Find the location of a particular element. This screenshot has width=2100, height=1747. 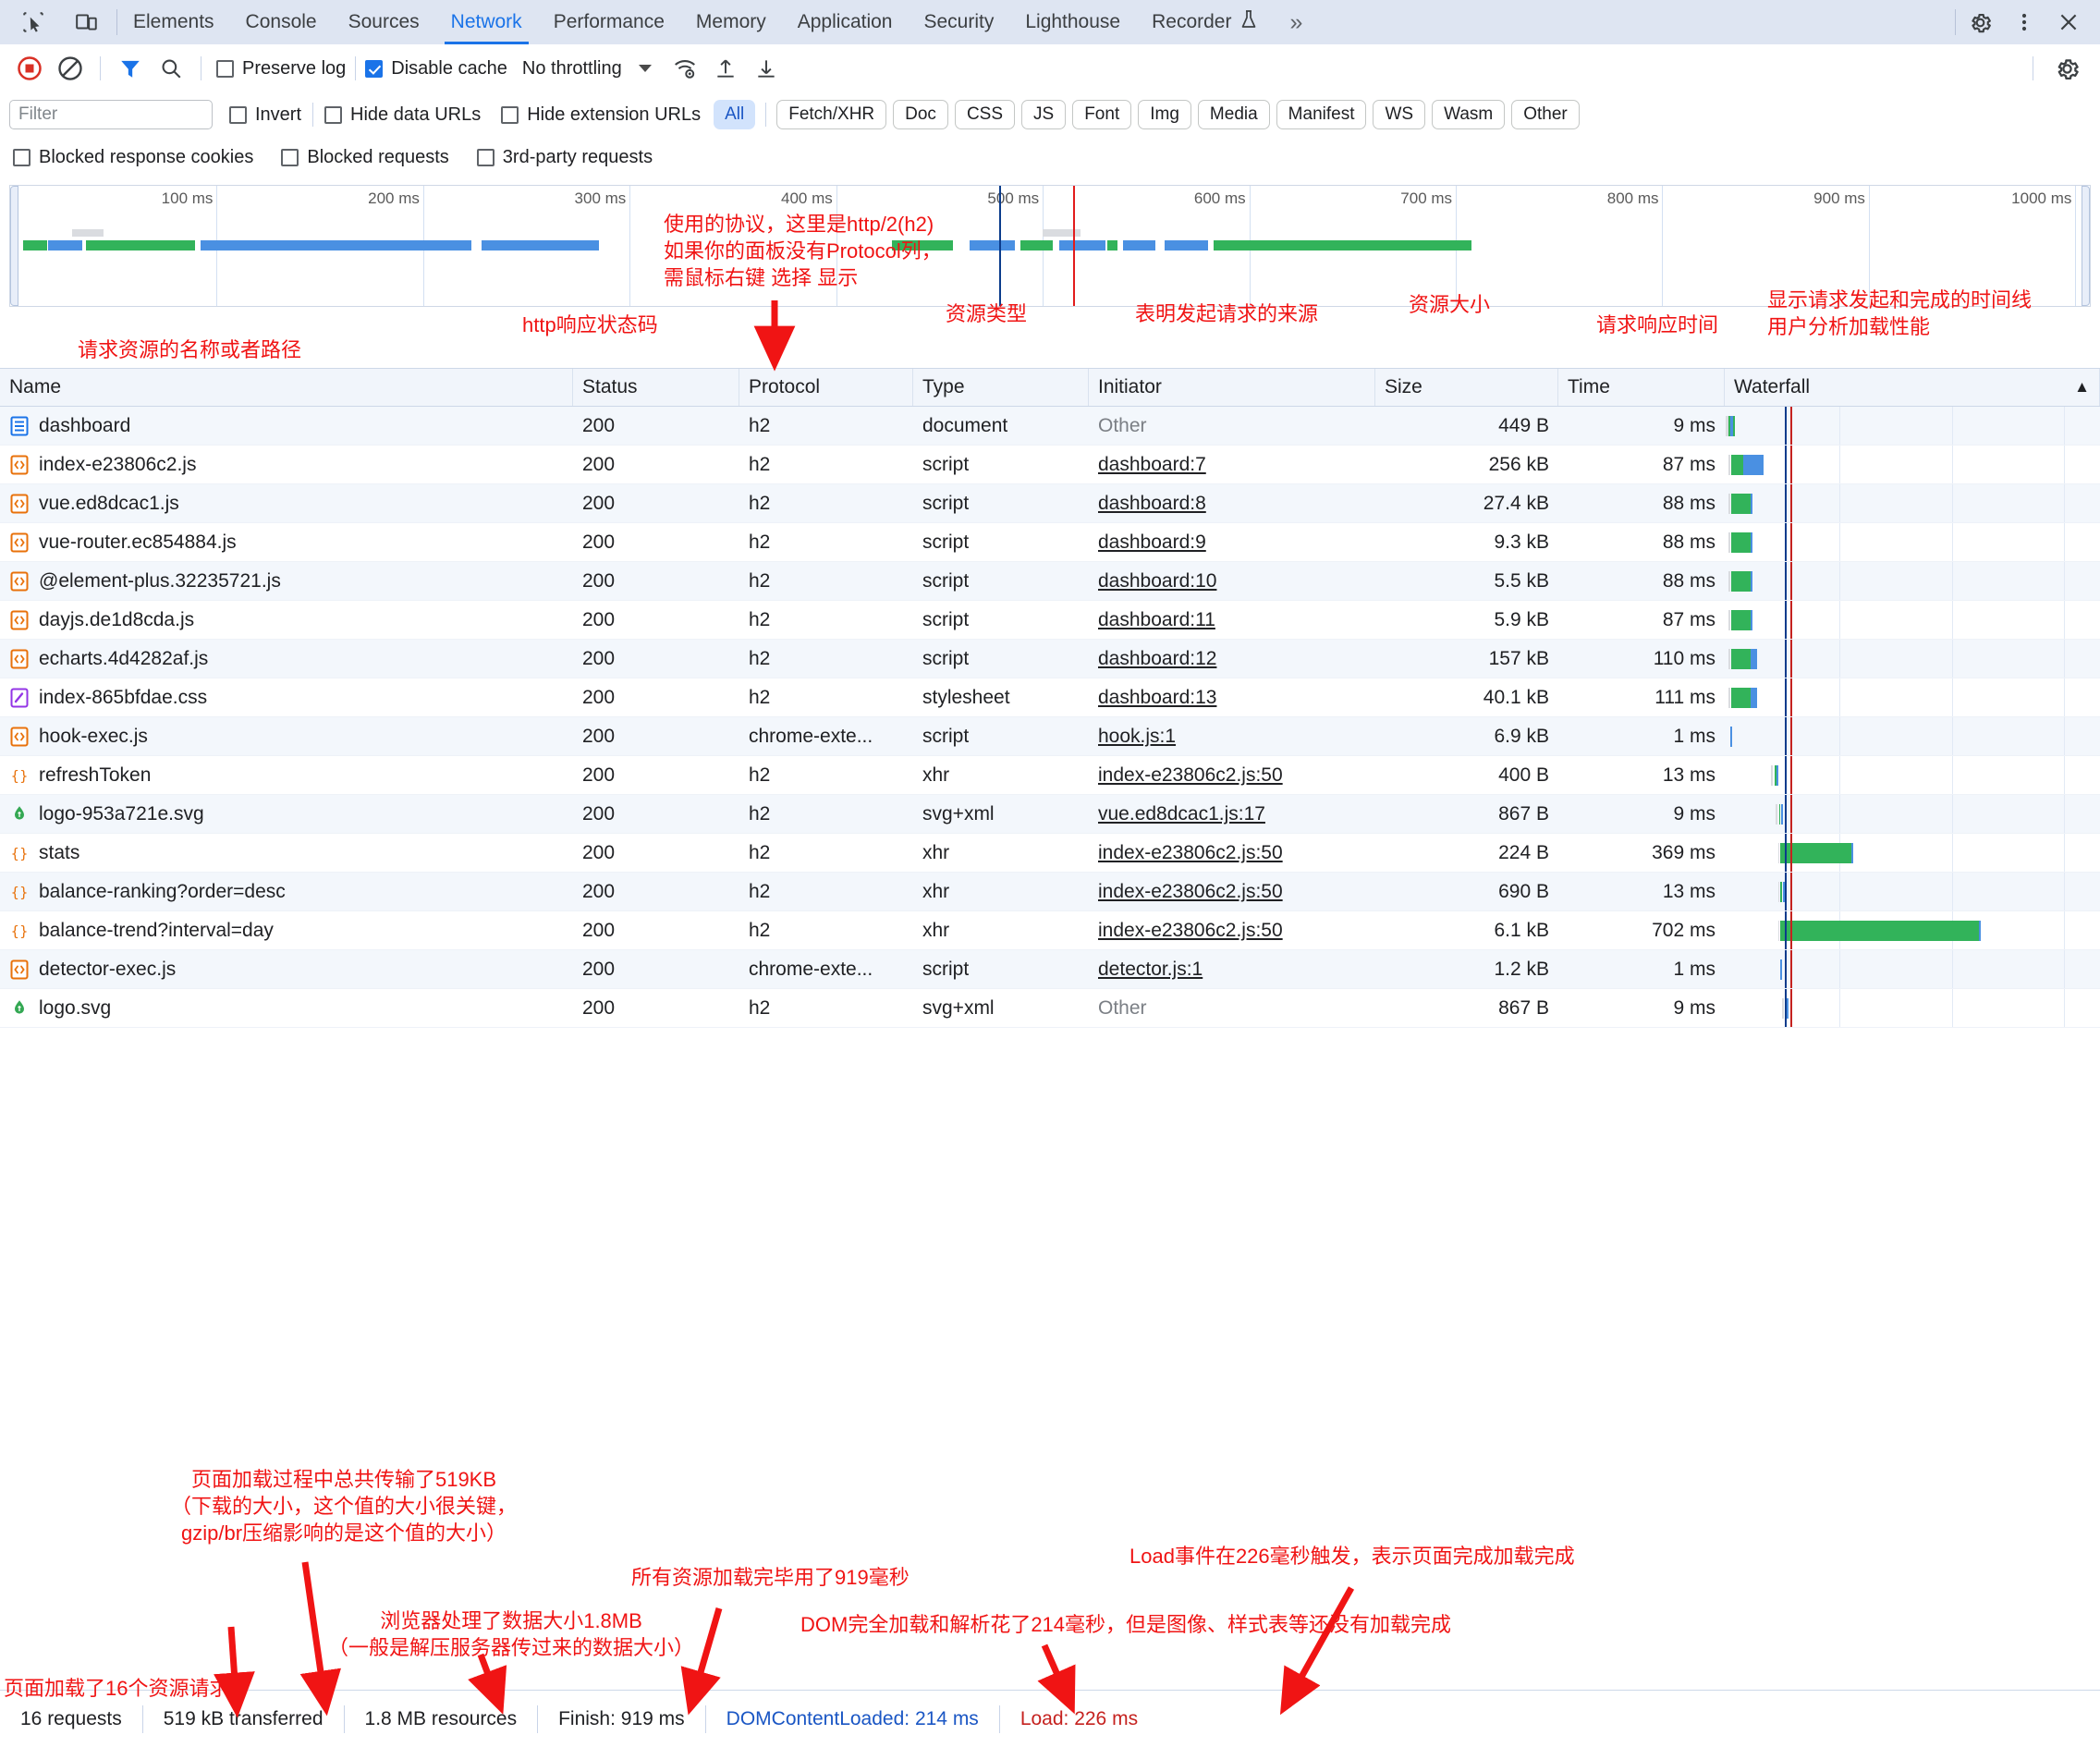

cell-name: logo-953a721e.svg is located at coordinates (286, 814).